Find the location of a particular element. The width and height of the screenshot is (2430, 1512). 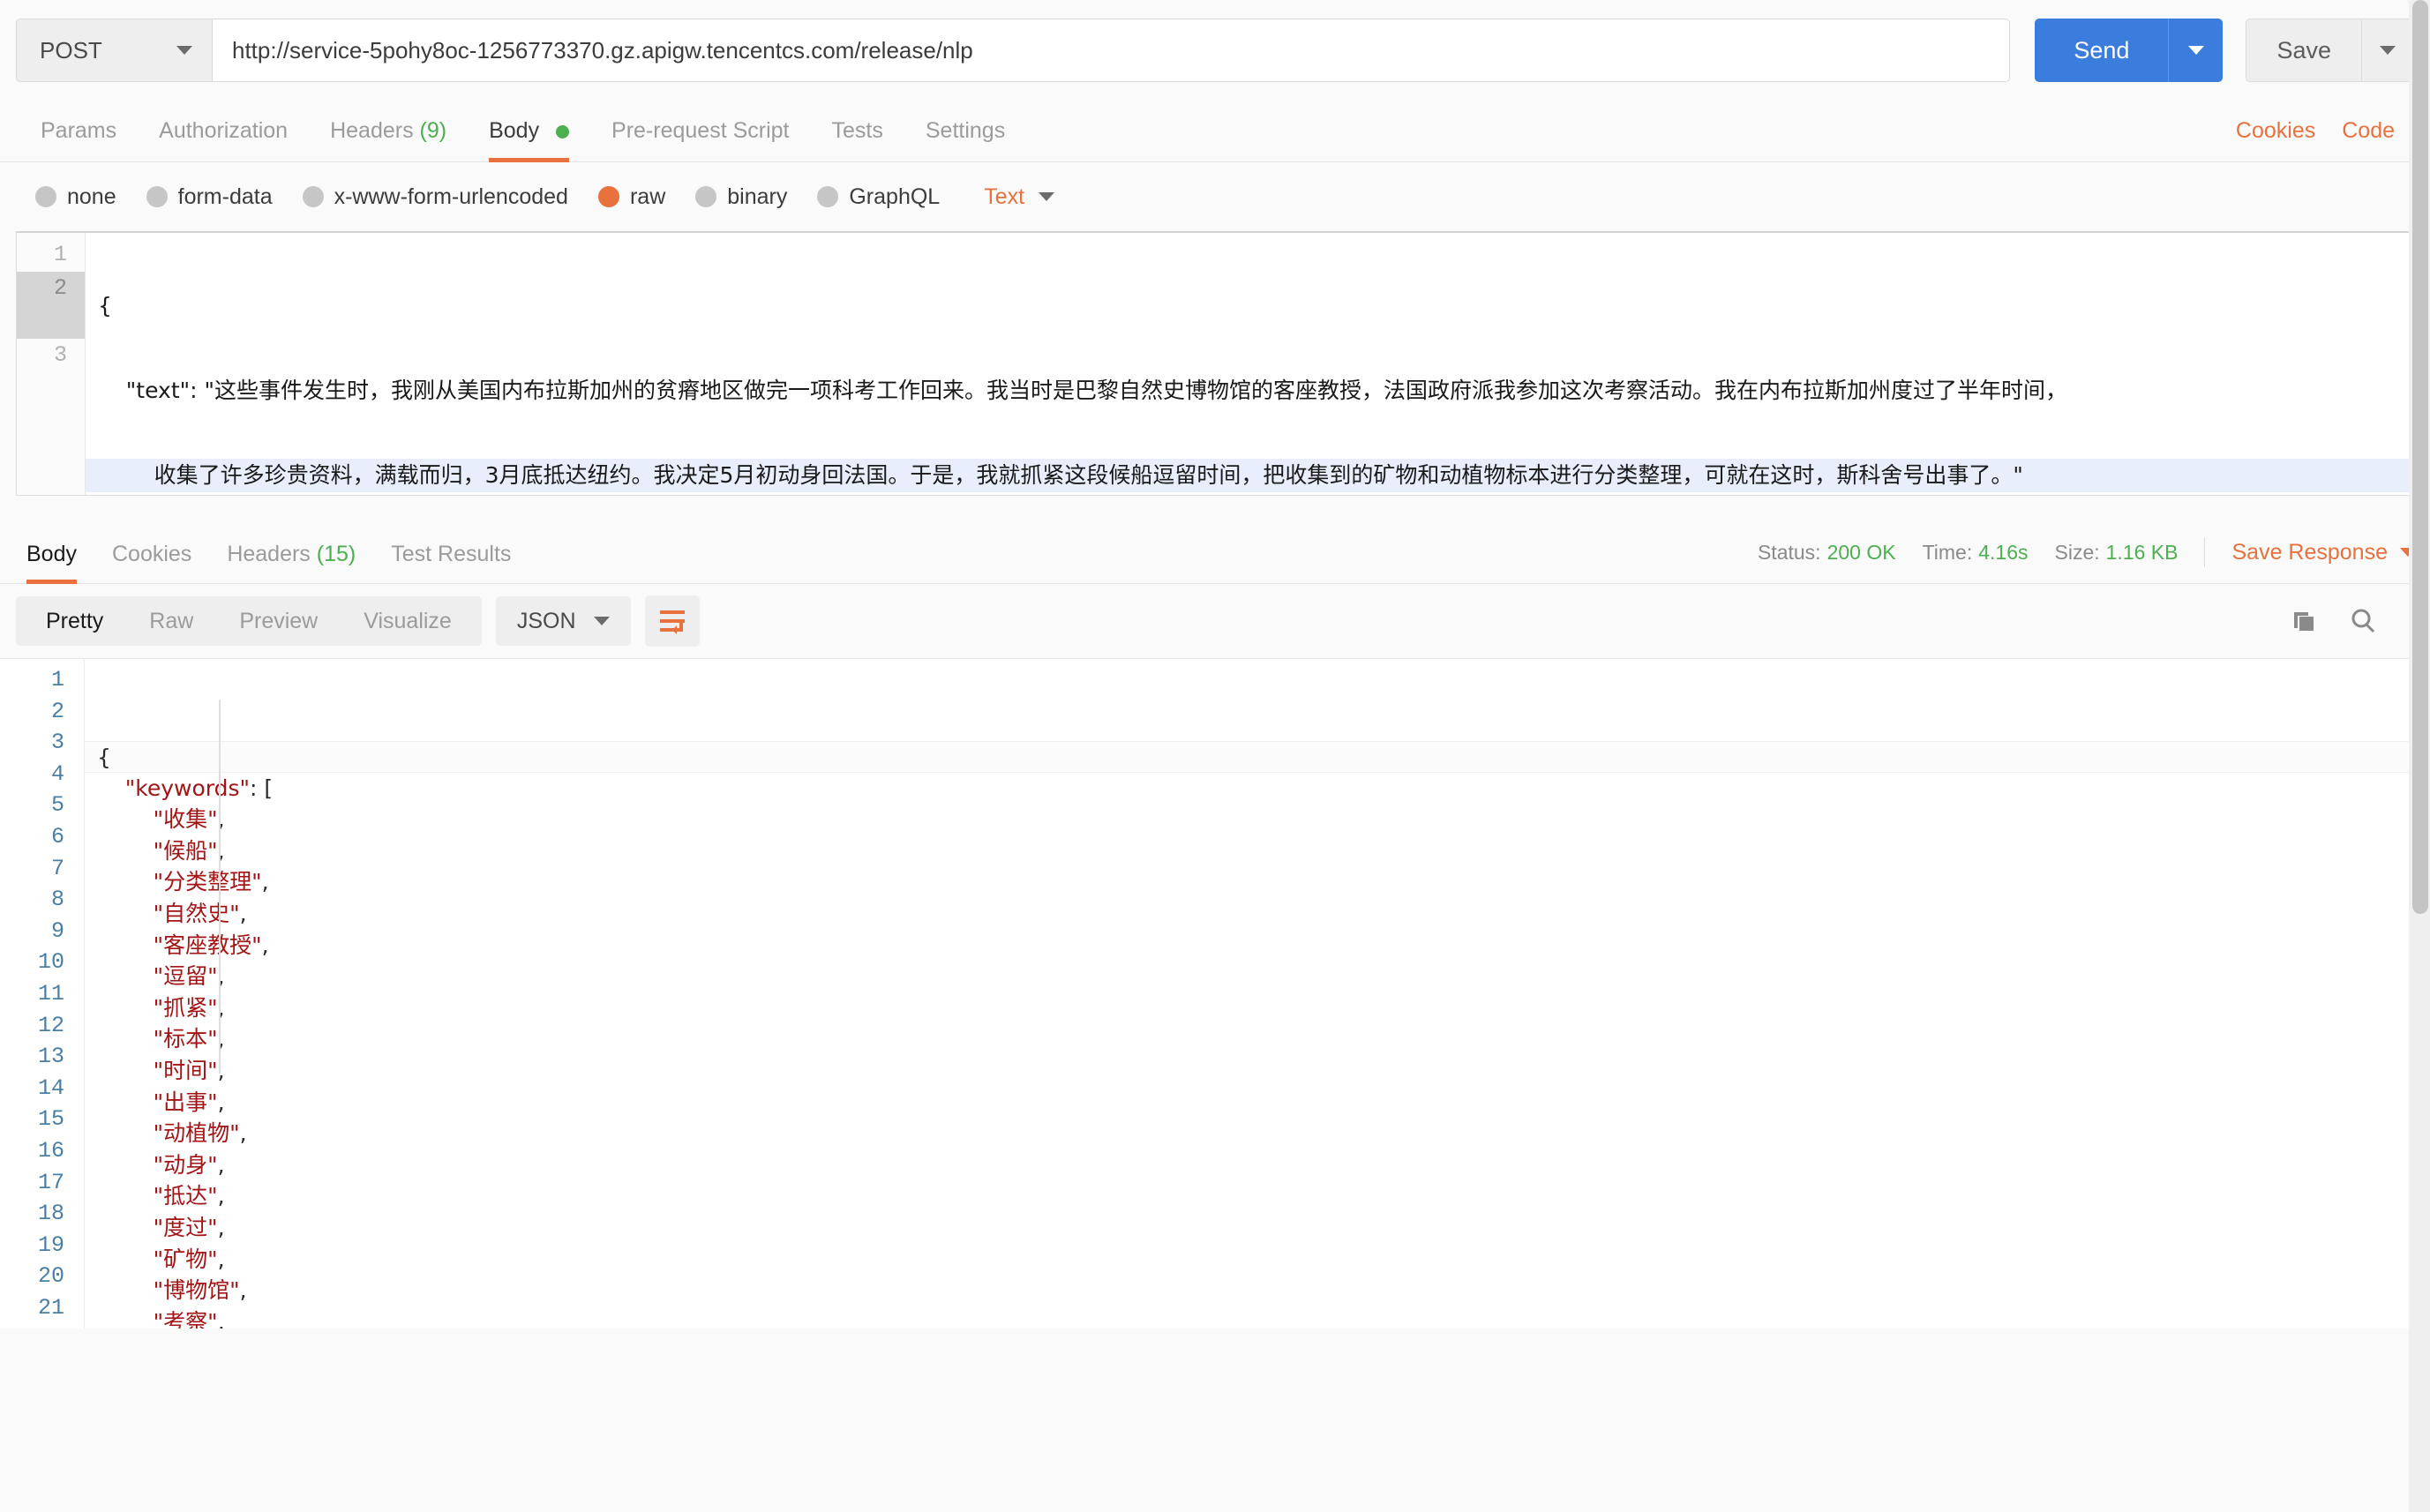

tab-headers: Headers (9) is located at coordinates (388, 139).